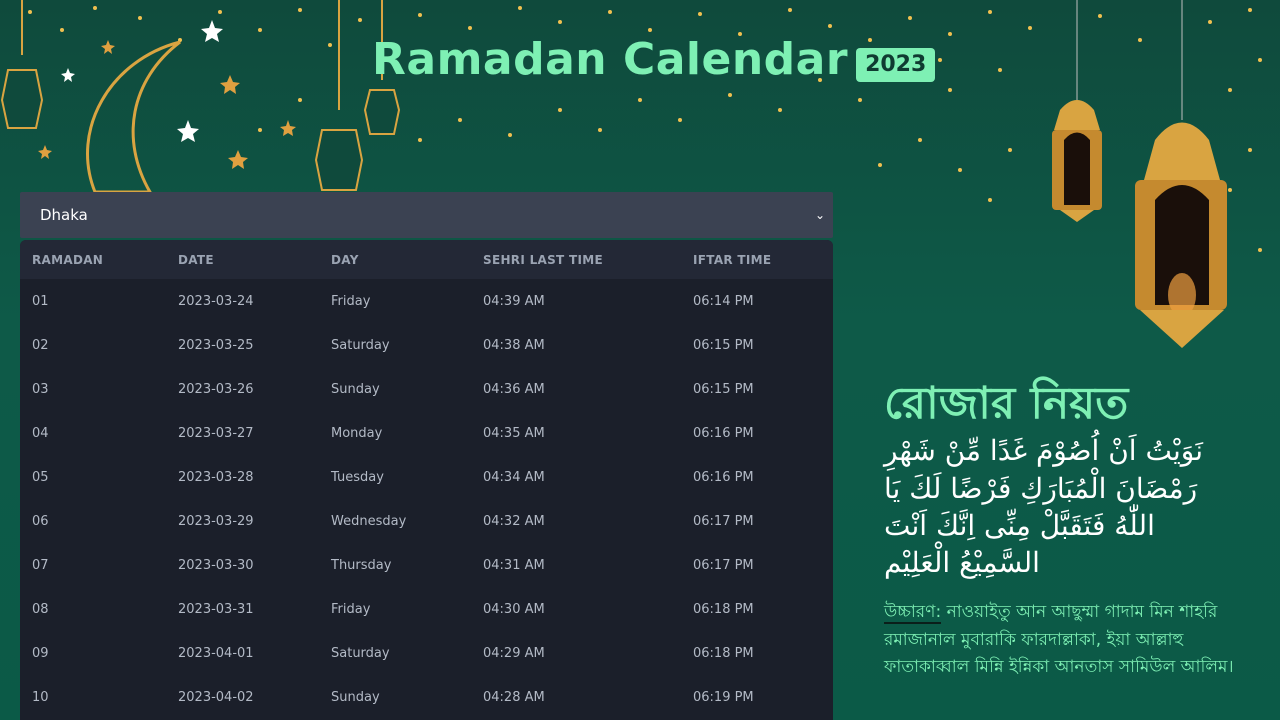  I want to click on table-row: 09 2023-04-01 Saturday 04:29 AM 06:18 PM, so click(426, 653).